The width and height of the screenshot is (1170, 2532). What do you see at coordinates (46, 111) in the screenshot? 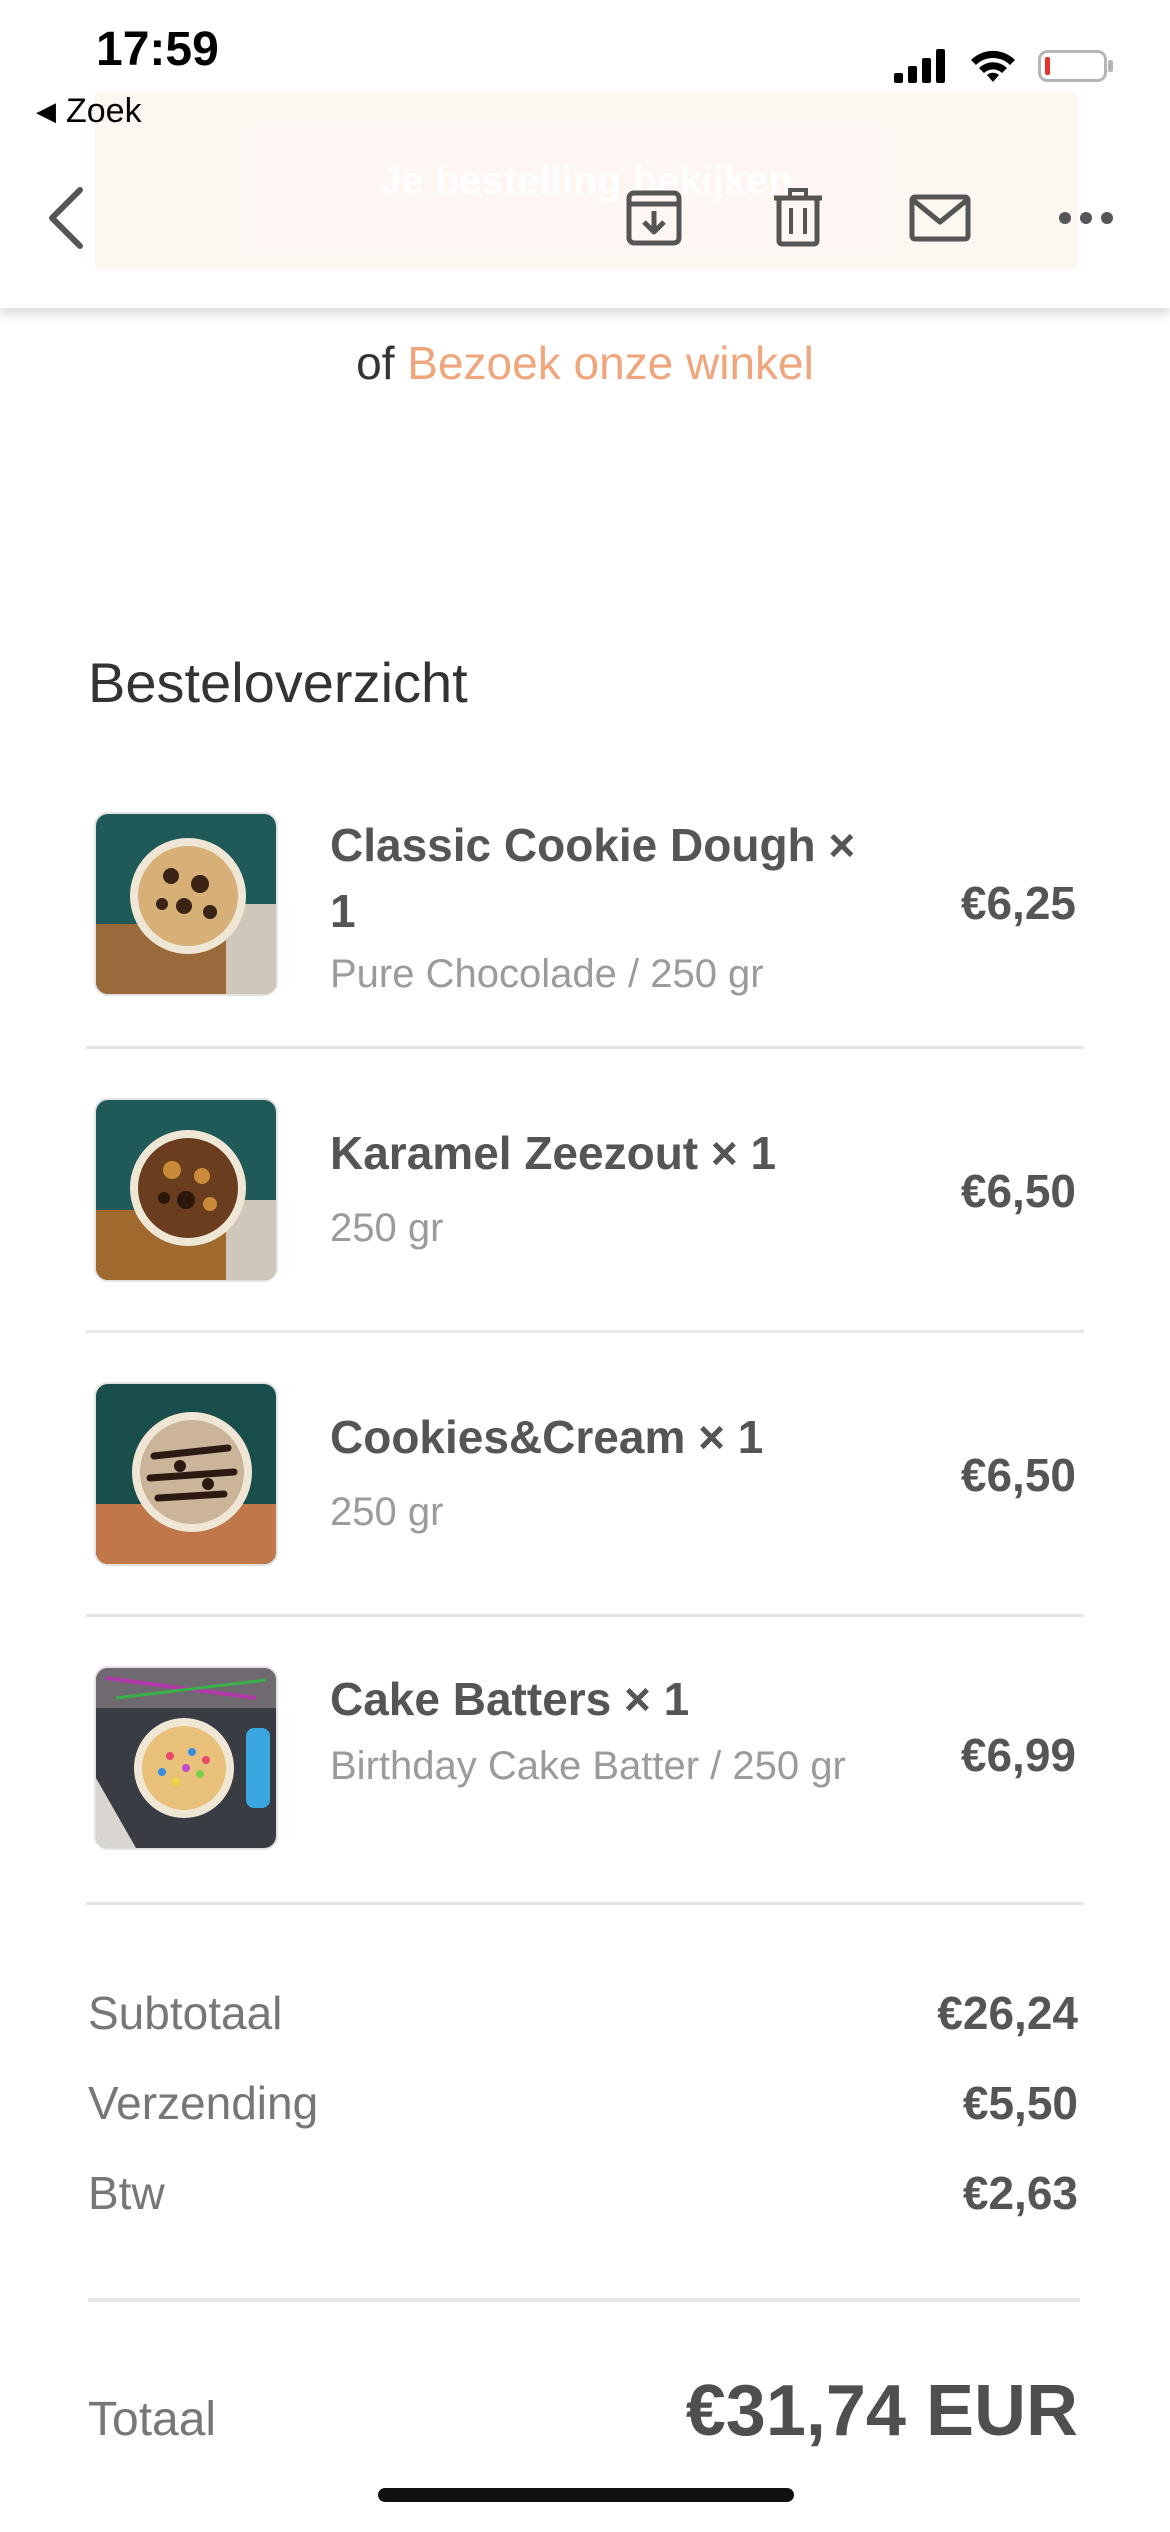
I see `back-triangle-icon: ◀` at bounding box center [46, 111].